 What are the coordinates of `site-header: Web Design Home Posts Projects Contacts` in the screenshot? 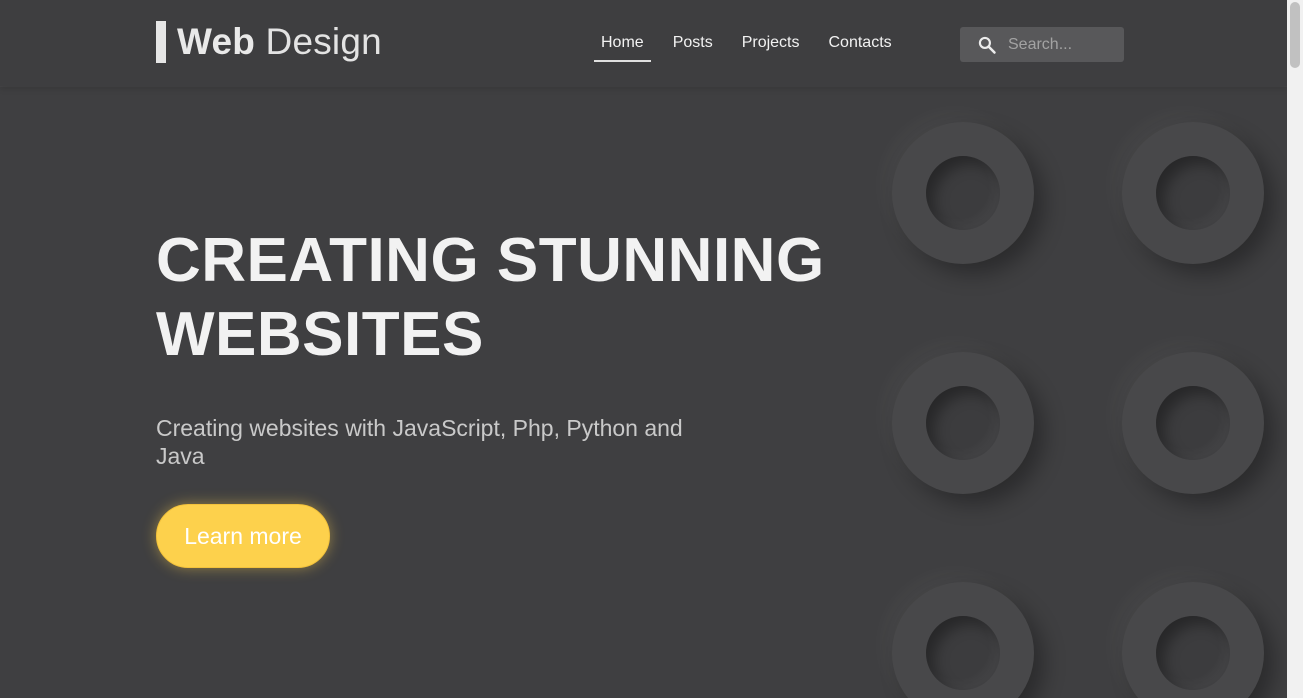 It's located at (643, 43).